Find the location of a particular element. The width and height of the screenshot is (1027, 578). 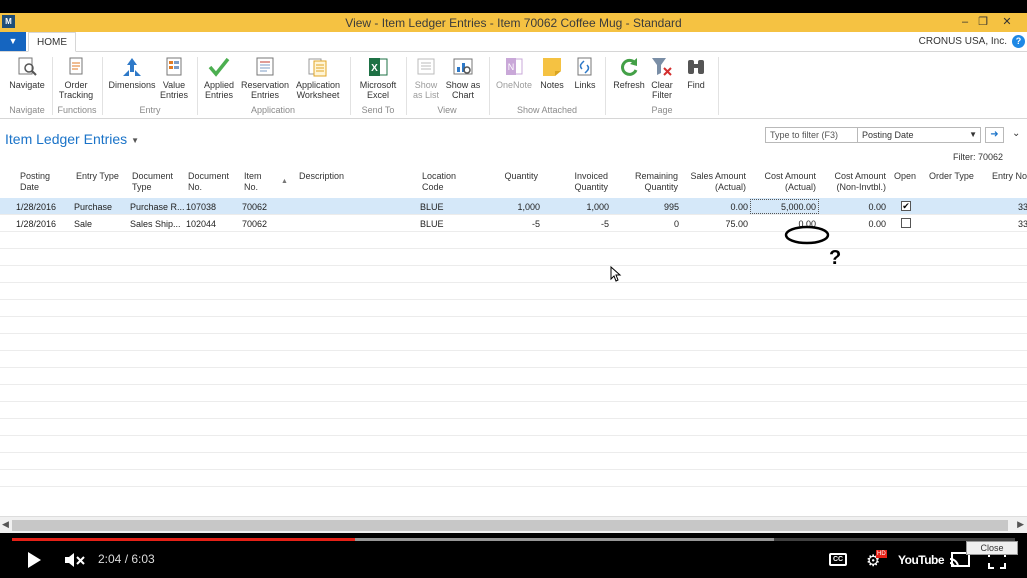

navigate-button: Navigate is located at coordinates (27, 73).